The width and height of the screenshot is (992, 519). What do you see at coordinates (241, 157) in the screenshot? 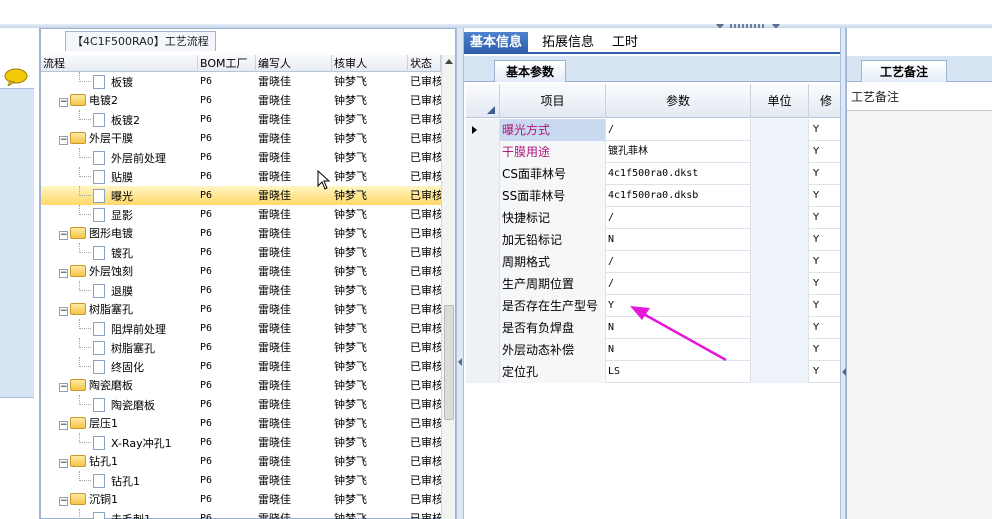
I see `table-row: 外层前处理 P6 雷晓佳 钟梦飞 已审核` at bounding box center [241, 157].